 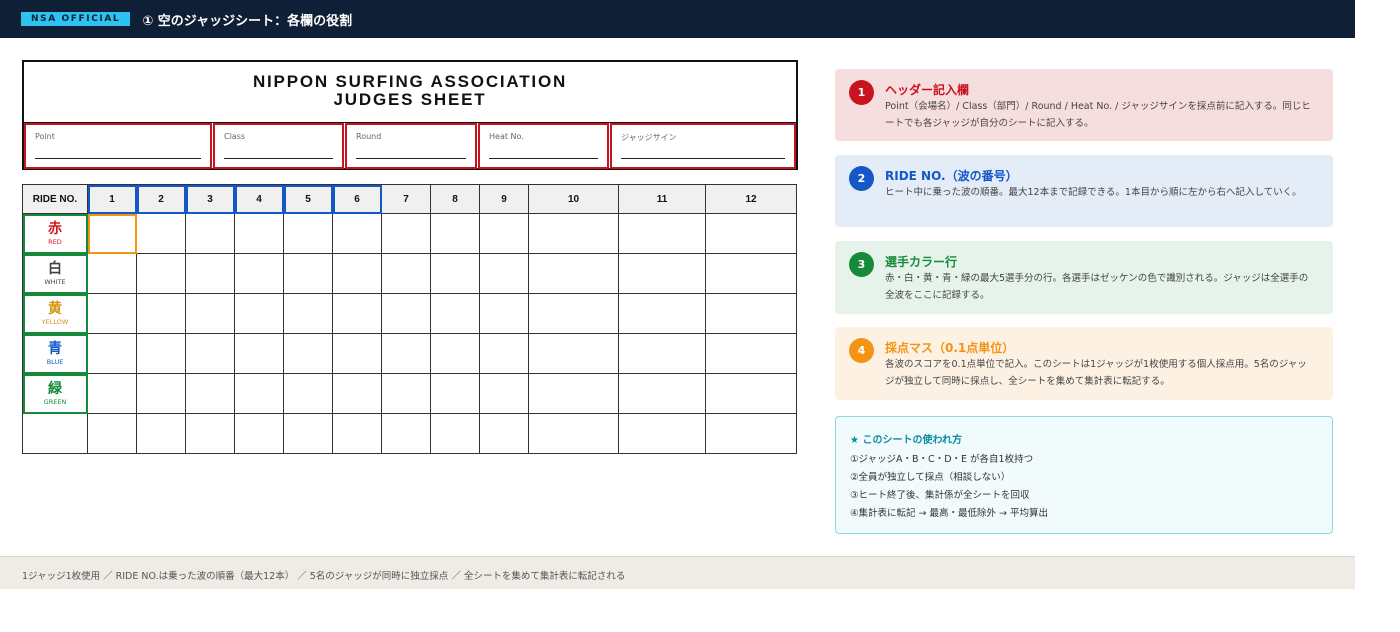 I want to click on field-class: Class, so click(x=278, y=146).